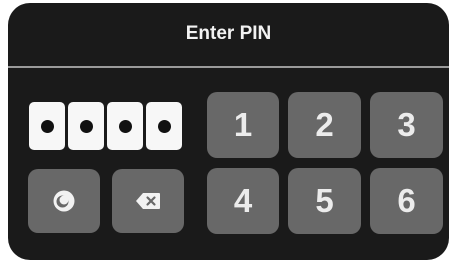 Image resolution: width=458 pixels, height=263 pixels. Describe the element at coordinates (105, 126) in the screenshot. I see `pin-display` at that location.